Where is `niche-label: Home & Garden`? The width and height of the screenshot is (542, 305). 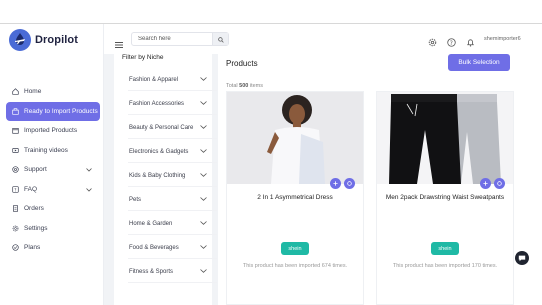 niche-label: Home & Garden is located at coordinates (151, 223).